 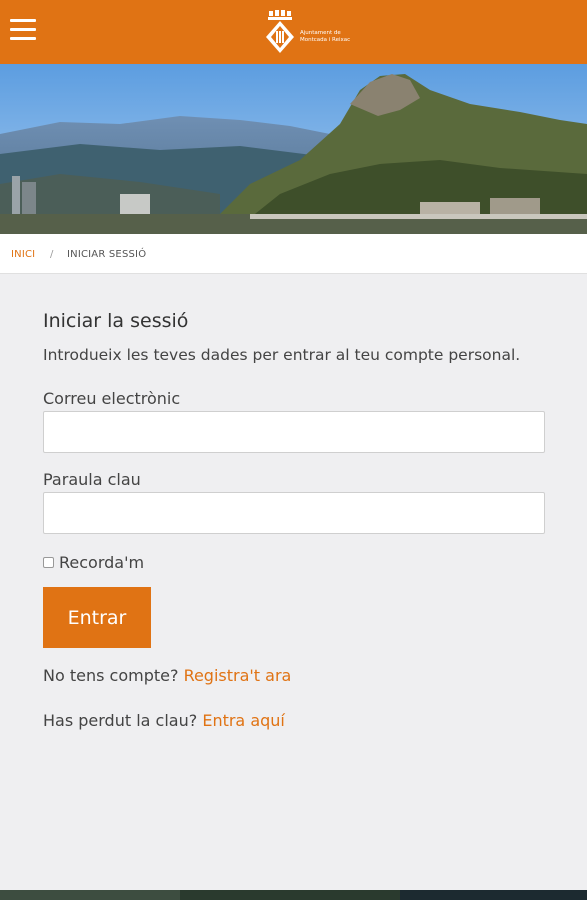 I want to click on email-field, so click(x=294, y=432).